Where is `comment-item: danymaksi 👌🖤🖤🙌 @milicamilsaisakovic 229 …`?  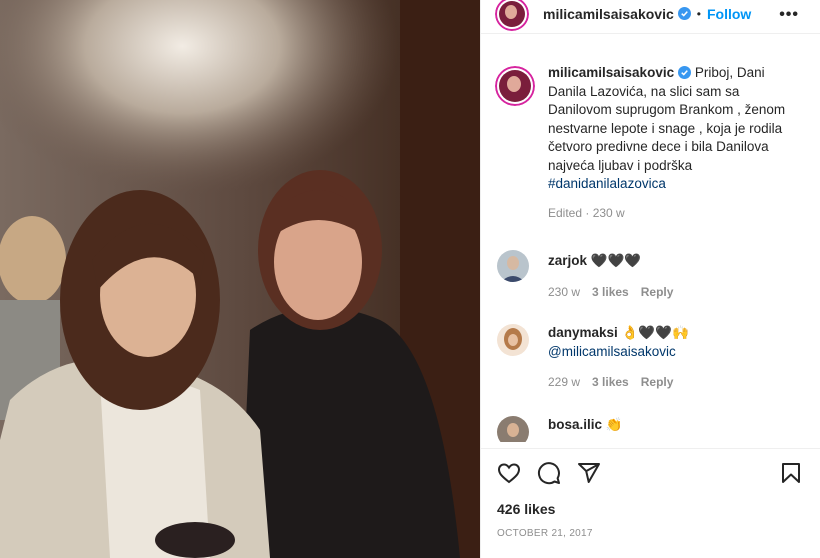 comment-item: danymaksi 👌🖤🖤🙌 @milicamilsaisakovic 229 … is located at coordinates (650, 356).